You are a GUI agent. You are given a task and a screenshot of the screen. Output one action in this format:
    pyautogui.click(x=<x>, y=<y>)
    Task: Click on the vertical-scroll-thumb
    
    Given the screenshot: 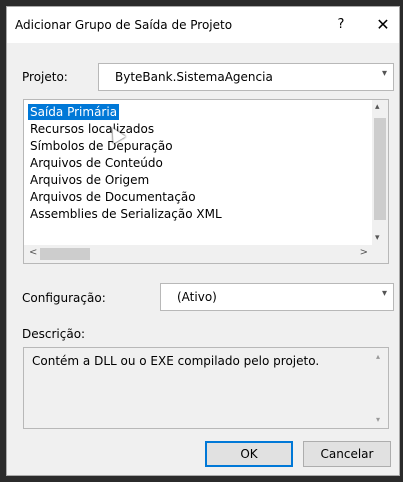 What is the action you would take?
    pyautogui.click(x=380, y=169)
    